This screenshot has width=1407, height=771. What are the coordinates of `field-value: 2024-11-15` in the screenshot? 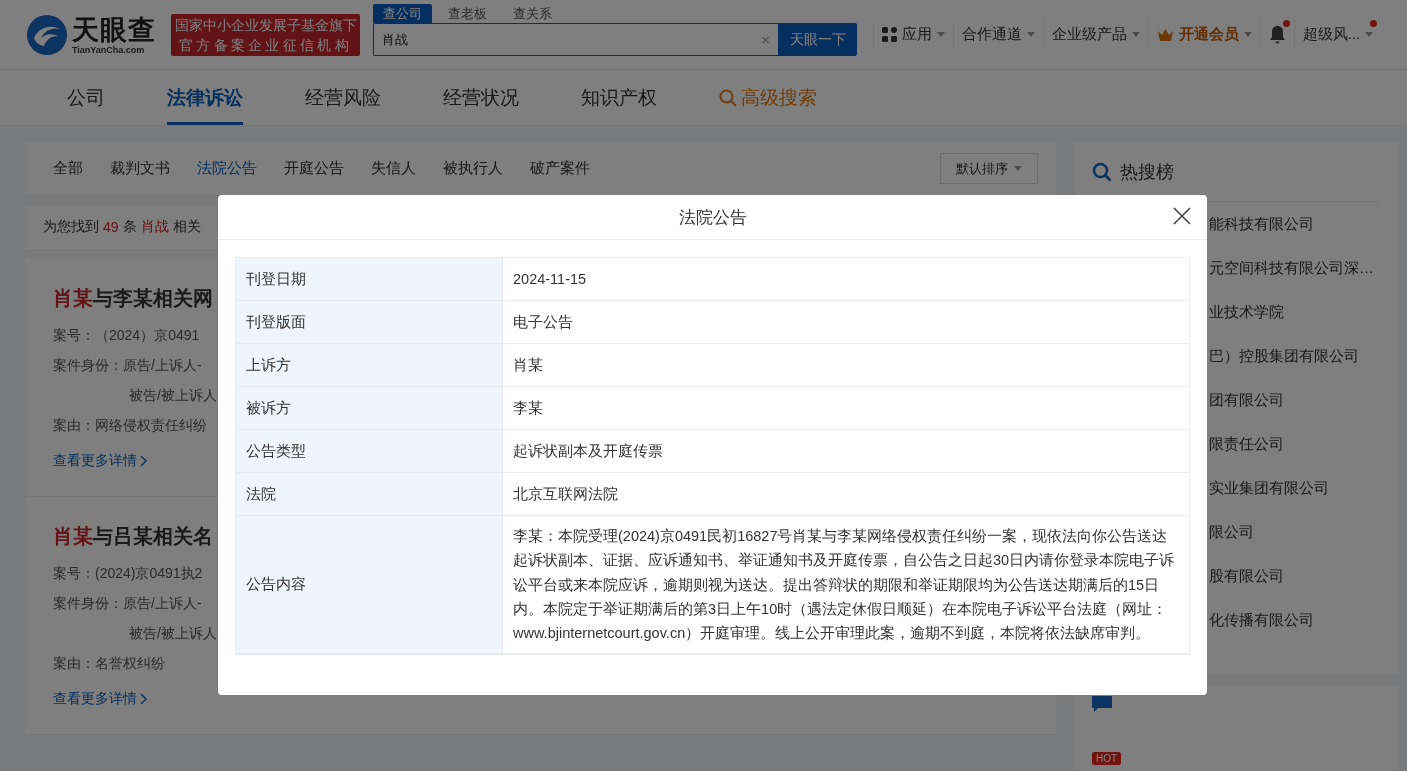 It's located at (846, 279).